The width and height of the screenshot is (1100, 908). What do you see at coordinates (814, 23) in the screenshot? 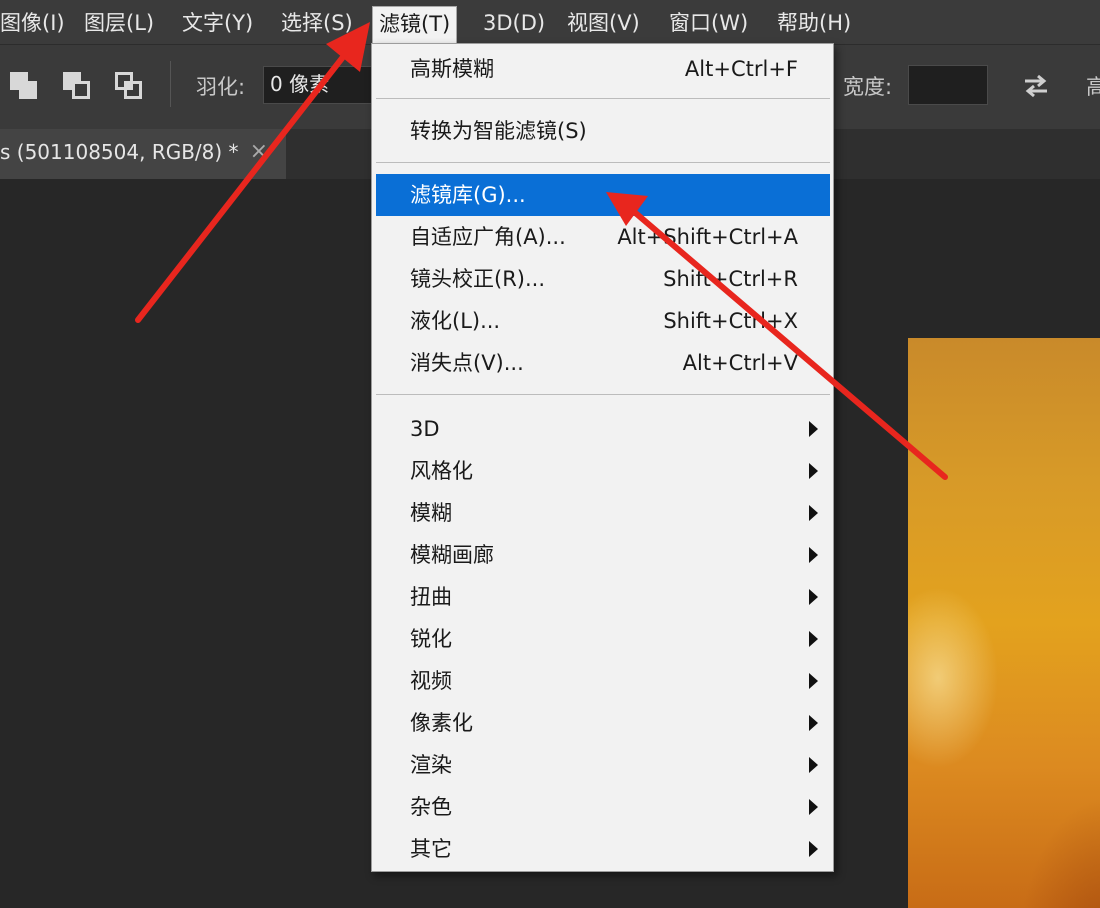
I see `menu-help: 帮助(H)` at bounding box center [814, 23].